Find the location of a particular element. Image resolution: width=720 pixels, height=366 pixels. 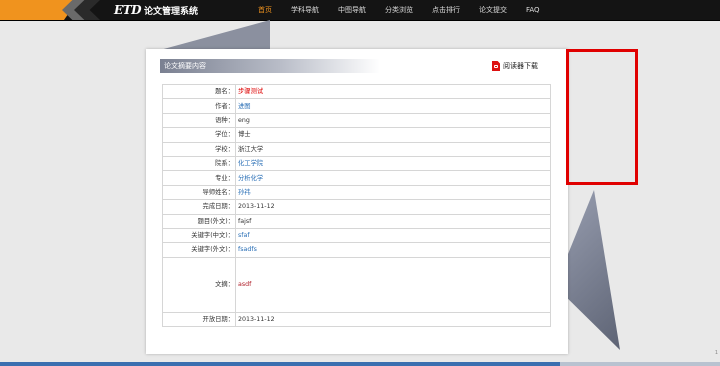

site-logo: ETD 论文管理系统 is located at coordinates (156, 10).